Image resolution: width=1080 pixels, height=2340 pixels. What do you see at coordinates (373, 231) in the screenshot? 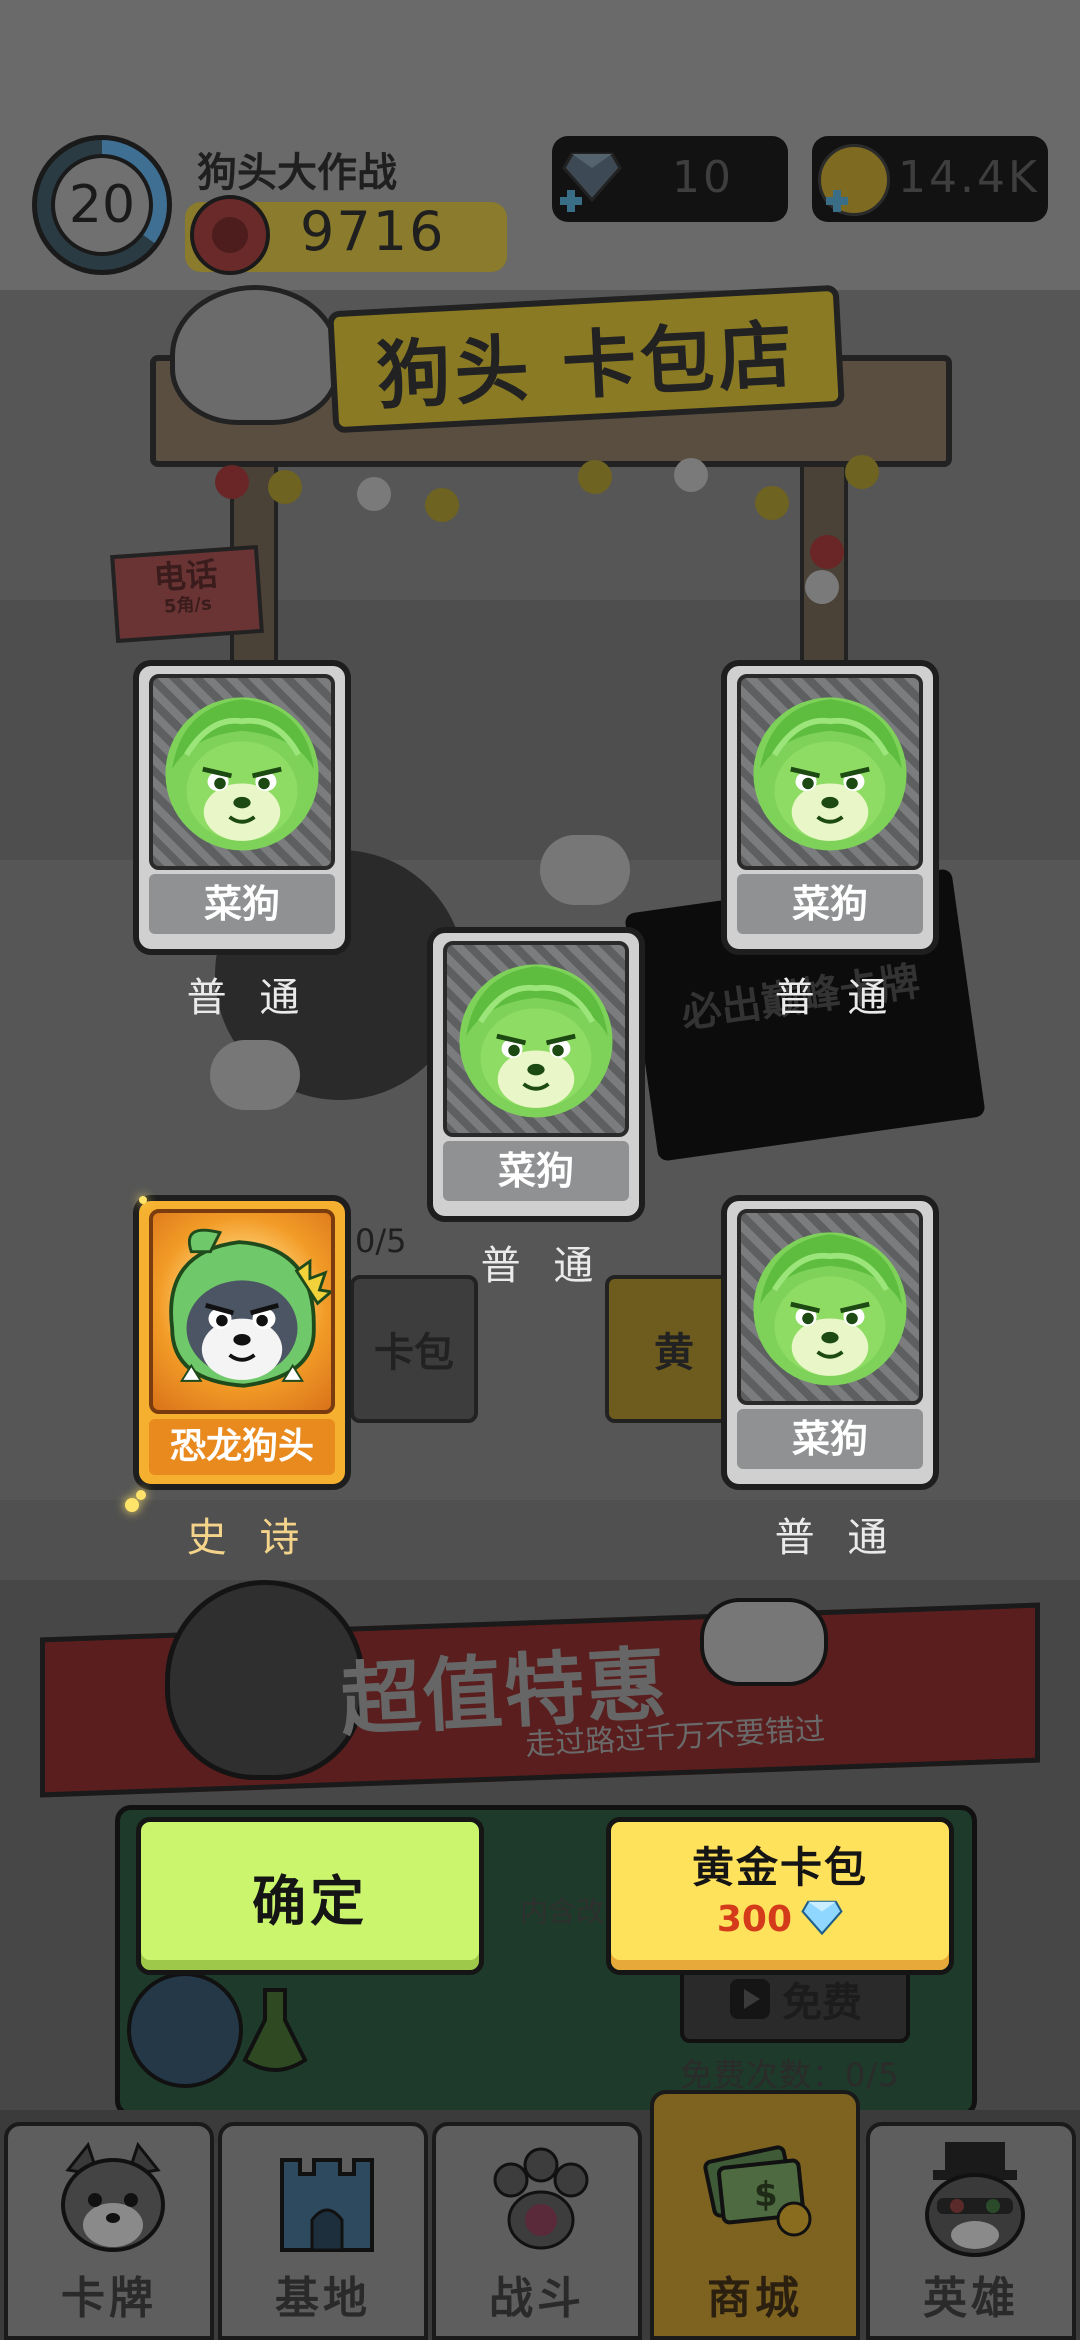
I see `red-currency-value: 9716` at bounding box center [373, 231].